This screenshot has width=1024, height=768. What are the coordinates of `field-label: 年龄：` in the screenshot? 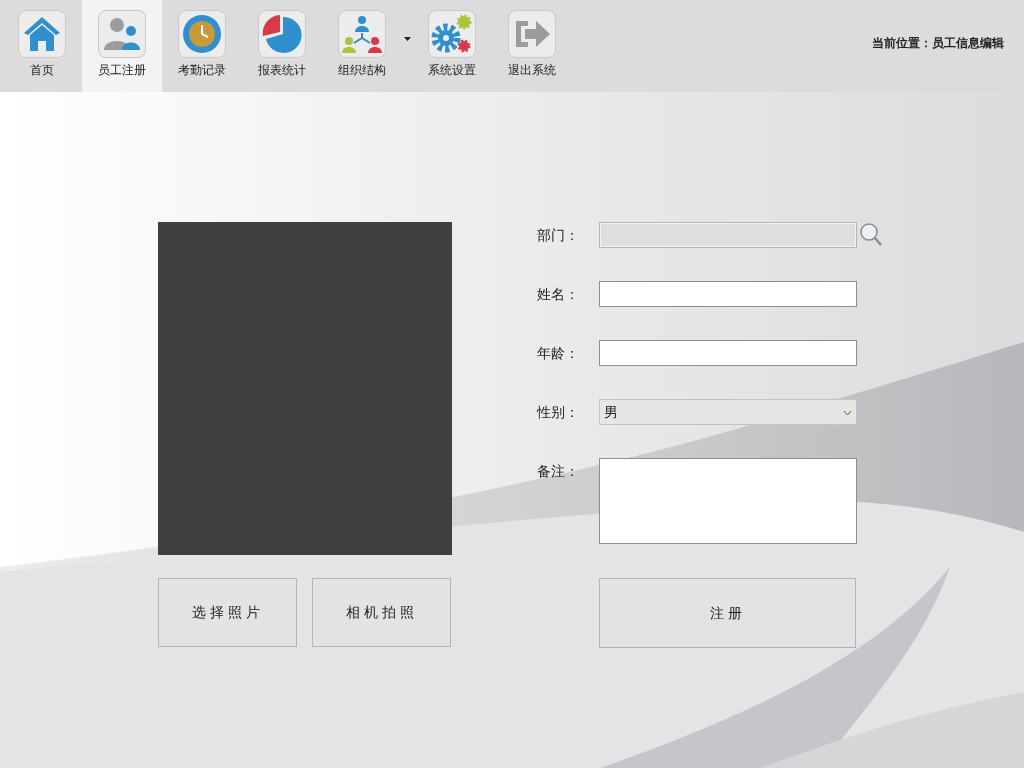 It's located at (558, 353).